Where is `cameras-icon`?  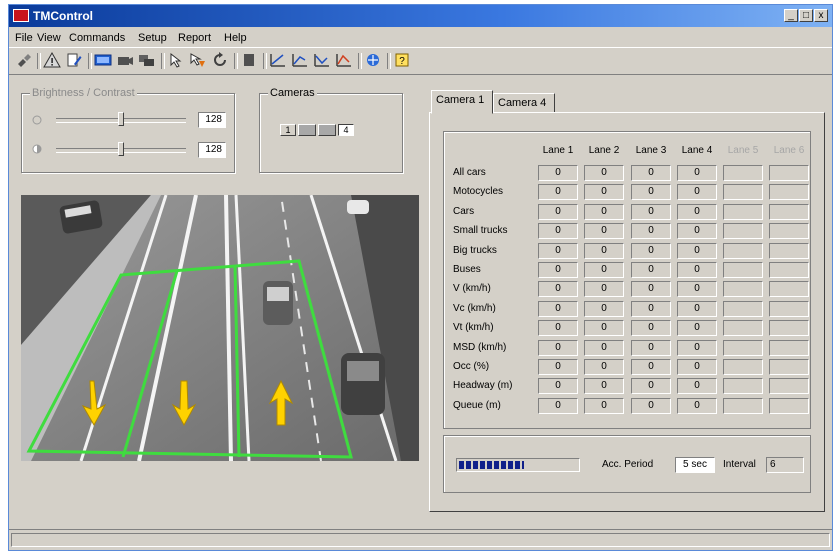
cameras-icon is located at coordinates (148, 61).